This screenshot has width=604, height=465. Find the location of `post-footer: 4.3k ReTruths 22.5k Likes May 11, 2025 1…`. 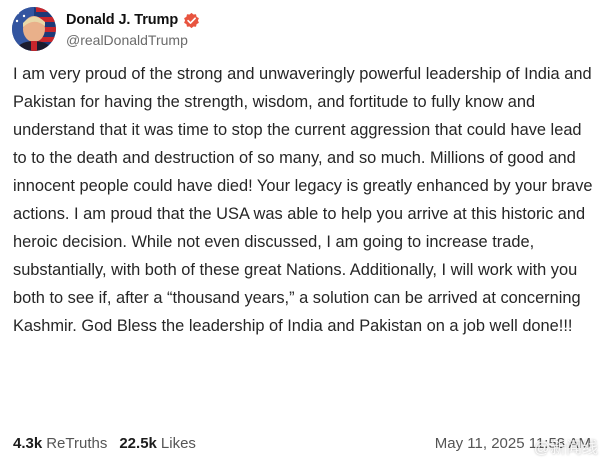

post-footer: 4.3k ReTruths 22.5k Likes May 11, 2025 1… is located at coordinates (302, 443).